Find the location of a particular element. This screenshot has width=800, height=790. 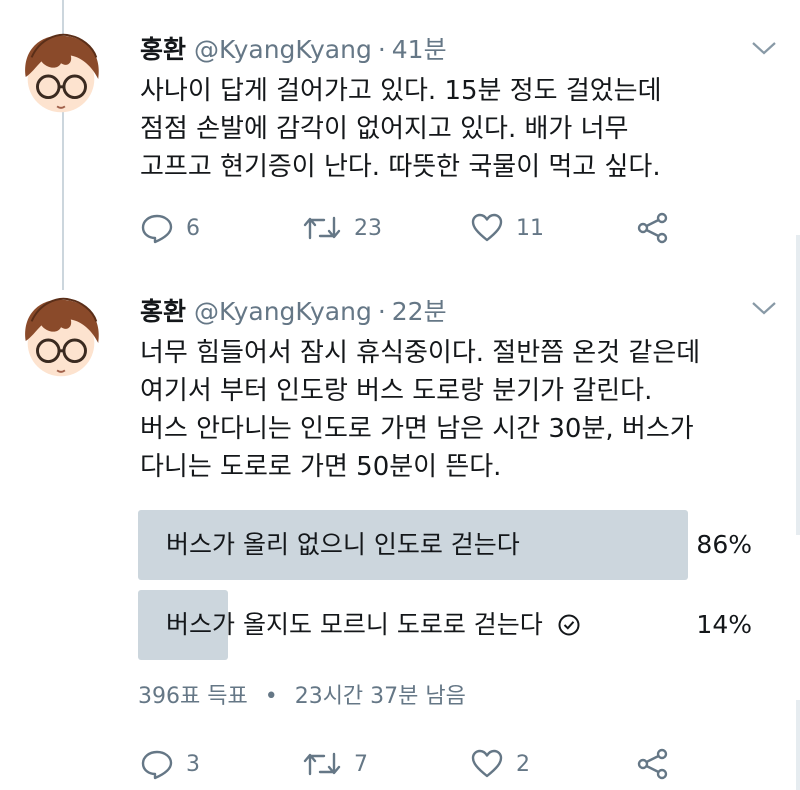

retweet-button: 7 is located at coordinates (335, 764).